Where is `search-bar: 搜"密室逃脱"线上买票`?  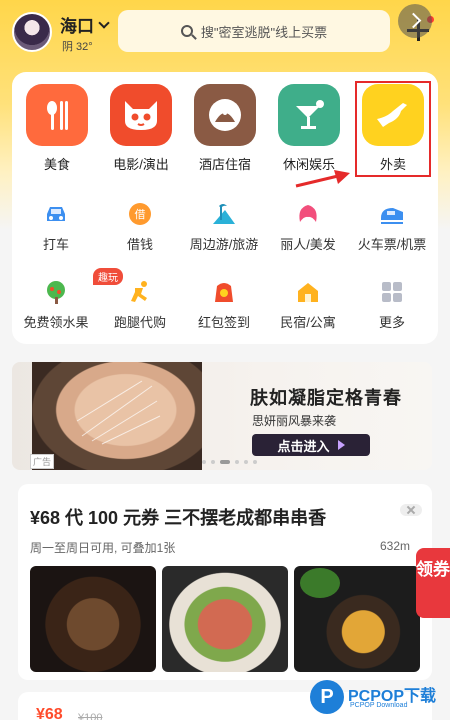 search-bar: 搜"密室逃脱"线上买票 is located at coordinates (254, 31).